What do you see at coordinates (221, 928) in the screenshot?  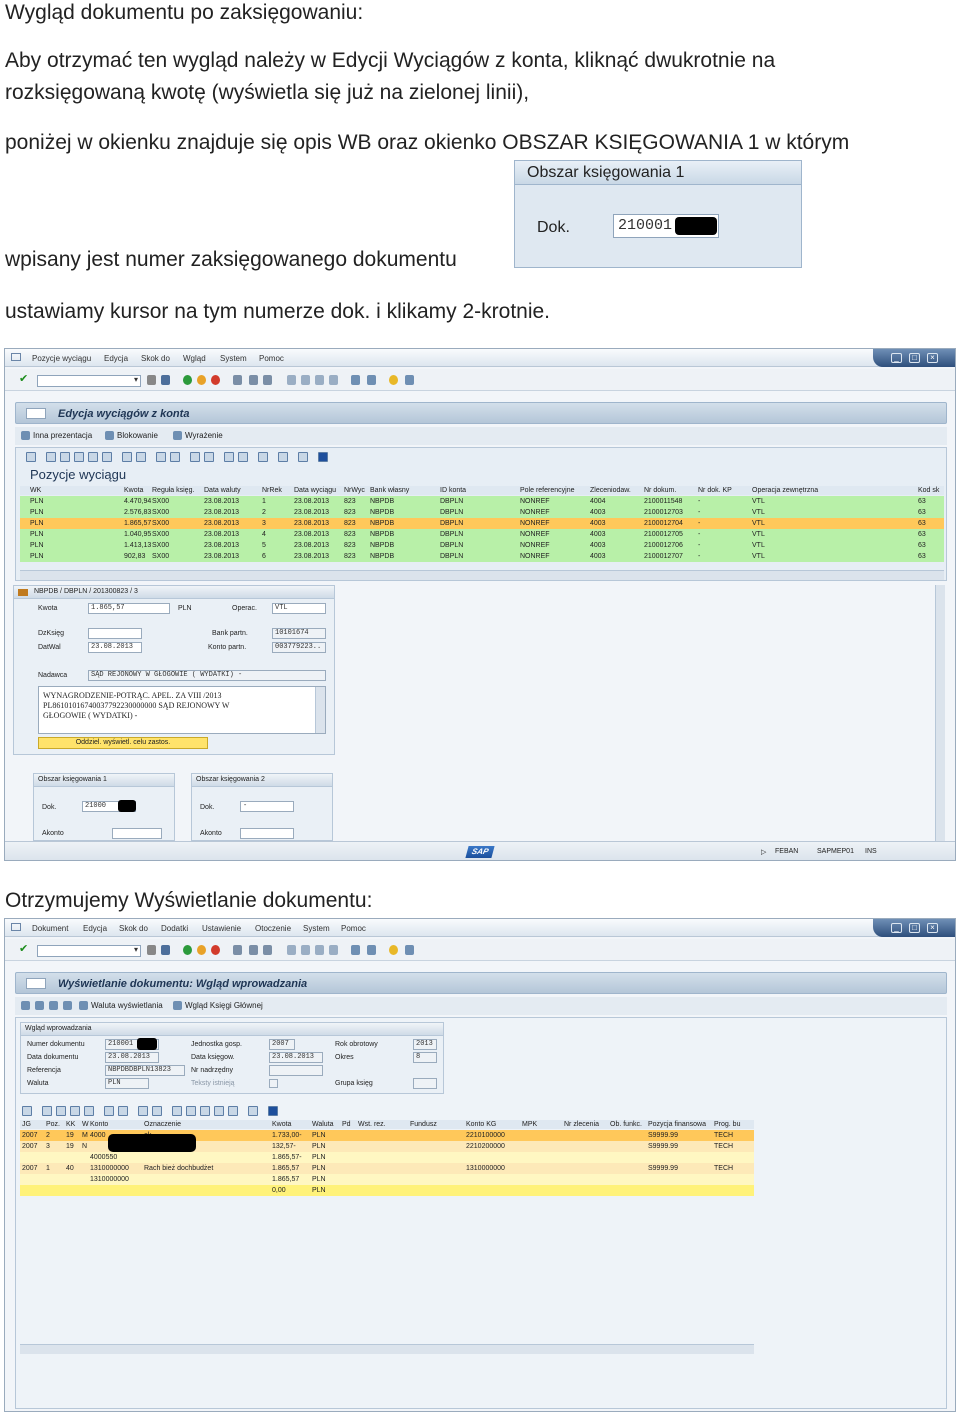 I see `menu-item: Ustawienie` at bounding box center [221, 928].